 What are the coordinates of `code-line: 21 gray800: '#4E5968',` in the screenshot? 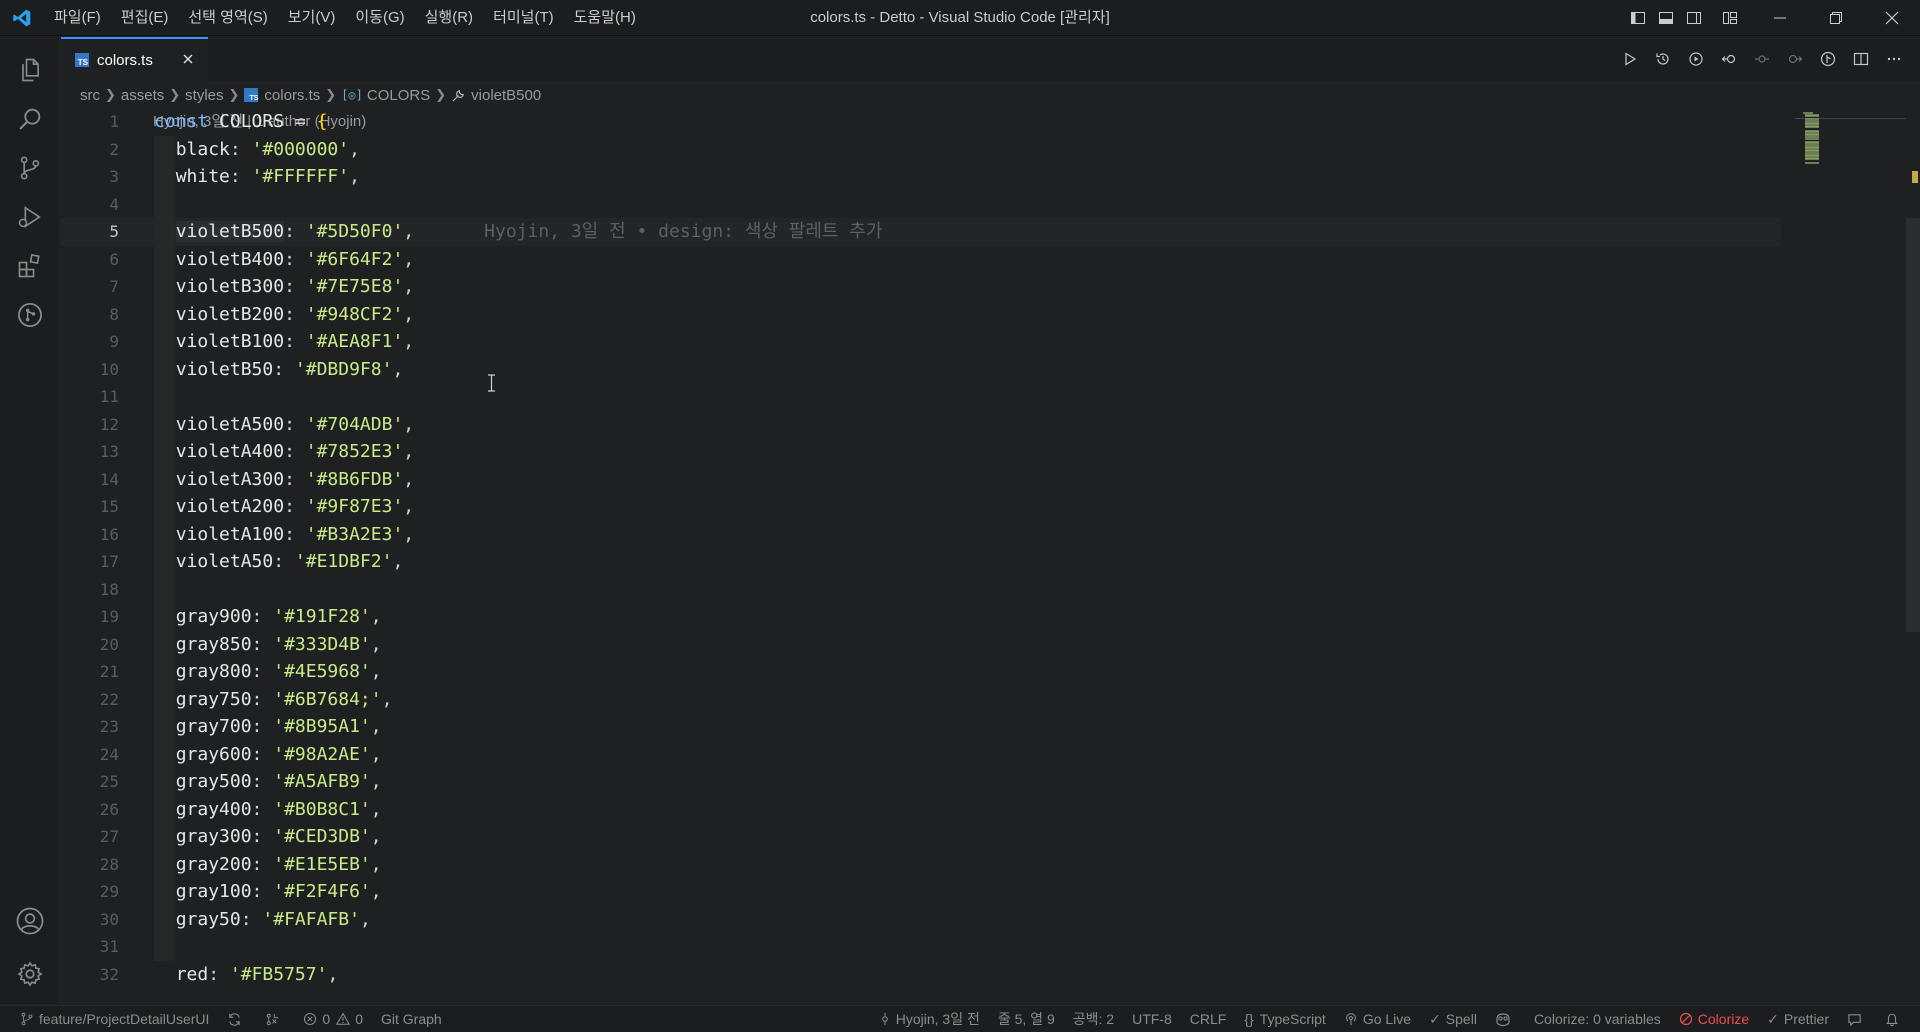 It's located at (921, 672).